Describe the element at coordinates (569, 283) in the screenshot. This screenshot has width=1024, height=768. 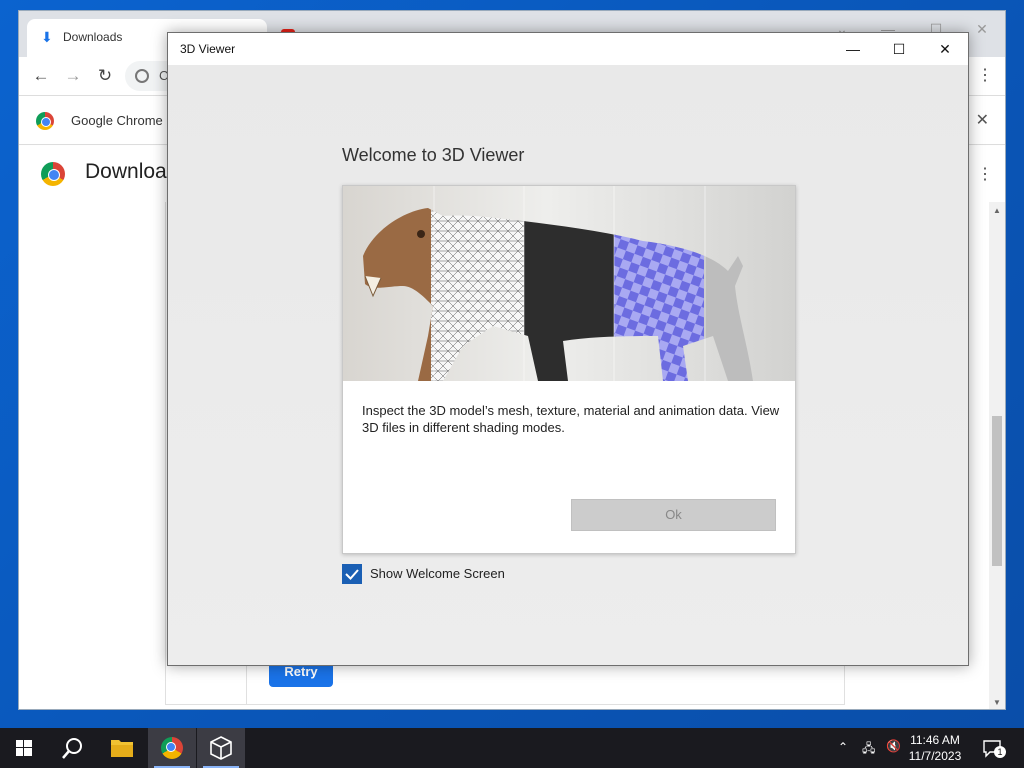
I see `sabertooth-hero-image` at that location.